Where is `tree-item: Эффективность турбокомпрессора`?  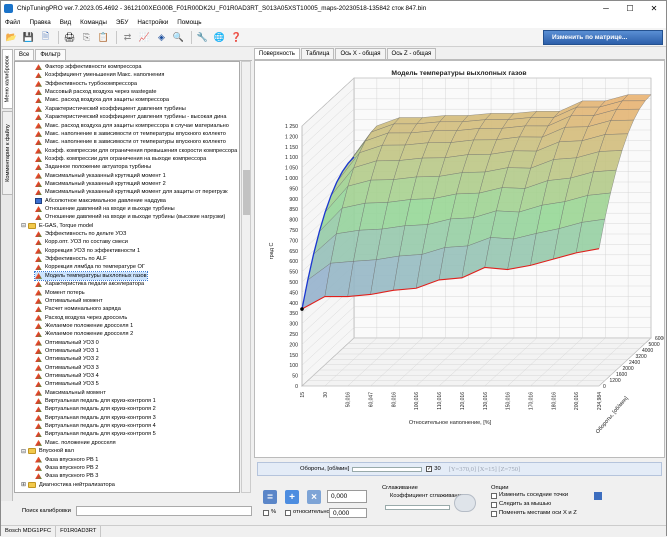 tree-item: Эффективность турбокомпрессора is located at coordinates (86, 84).